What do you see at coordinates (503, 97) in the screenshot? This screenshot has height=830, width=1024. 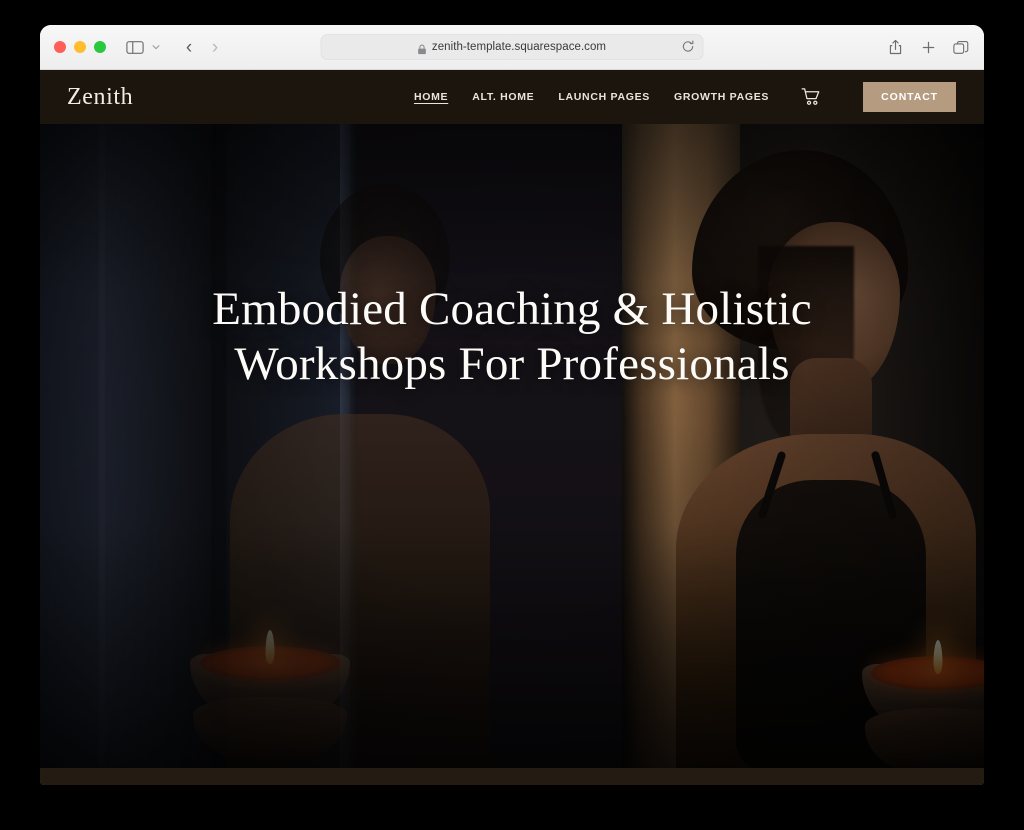 I see `nav-item-alt-home: ALT. HOME` at bounding box center [503, 97].